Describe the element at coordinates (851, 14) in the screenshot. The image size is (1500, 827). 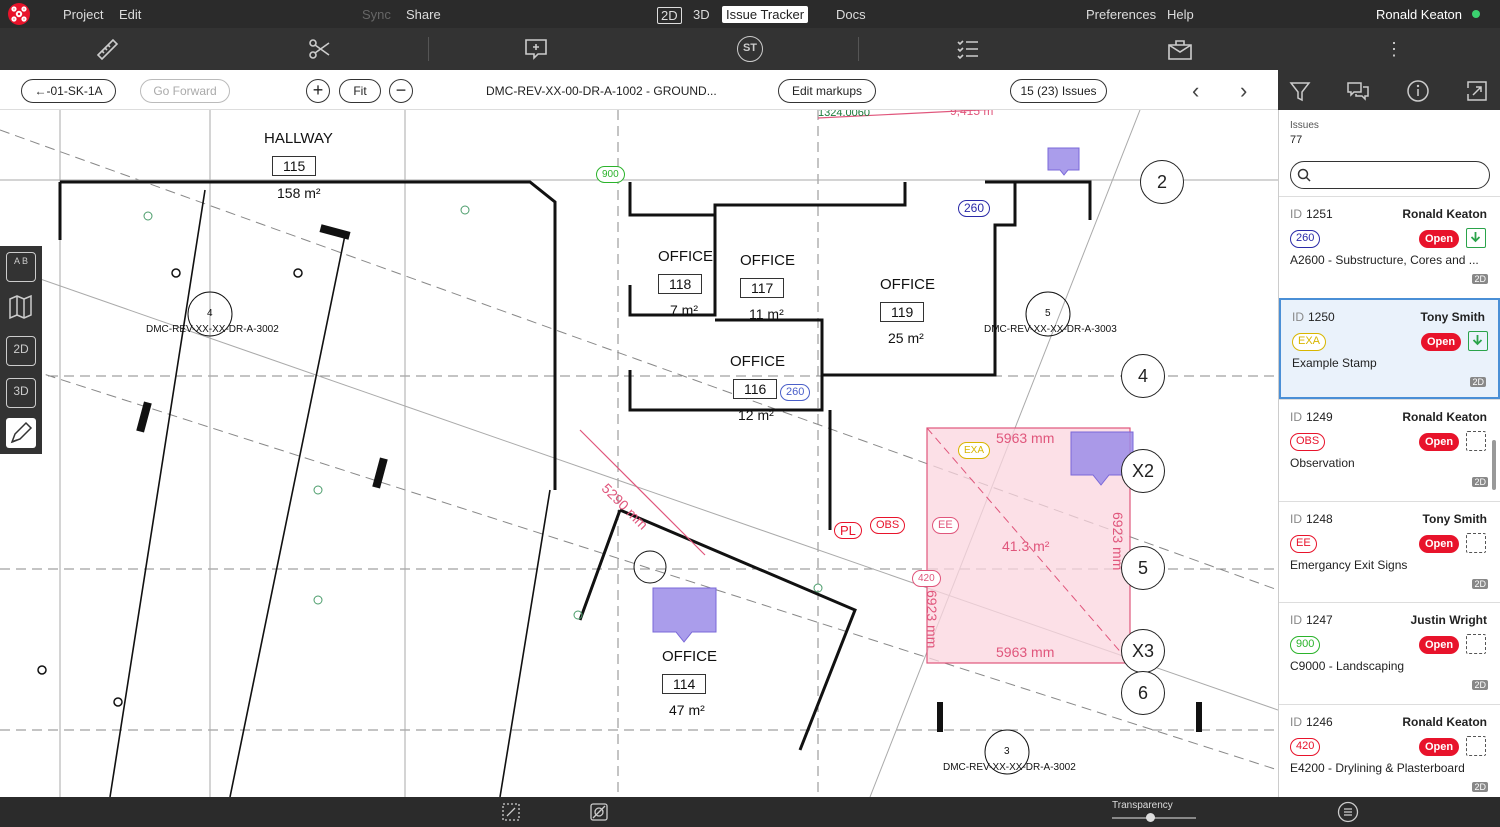
I see `menu-docs: Docs` at that location.